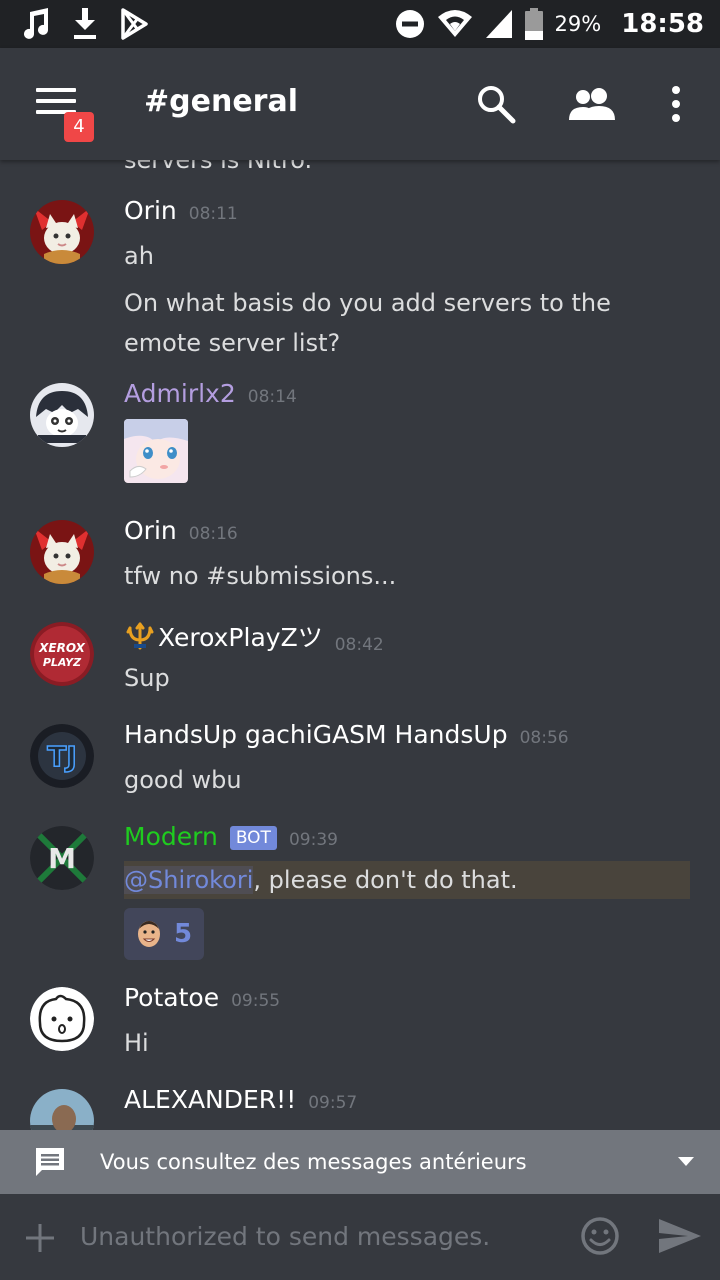  I want to click on timestamp: 08:56, so click(544, 738).